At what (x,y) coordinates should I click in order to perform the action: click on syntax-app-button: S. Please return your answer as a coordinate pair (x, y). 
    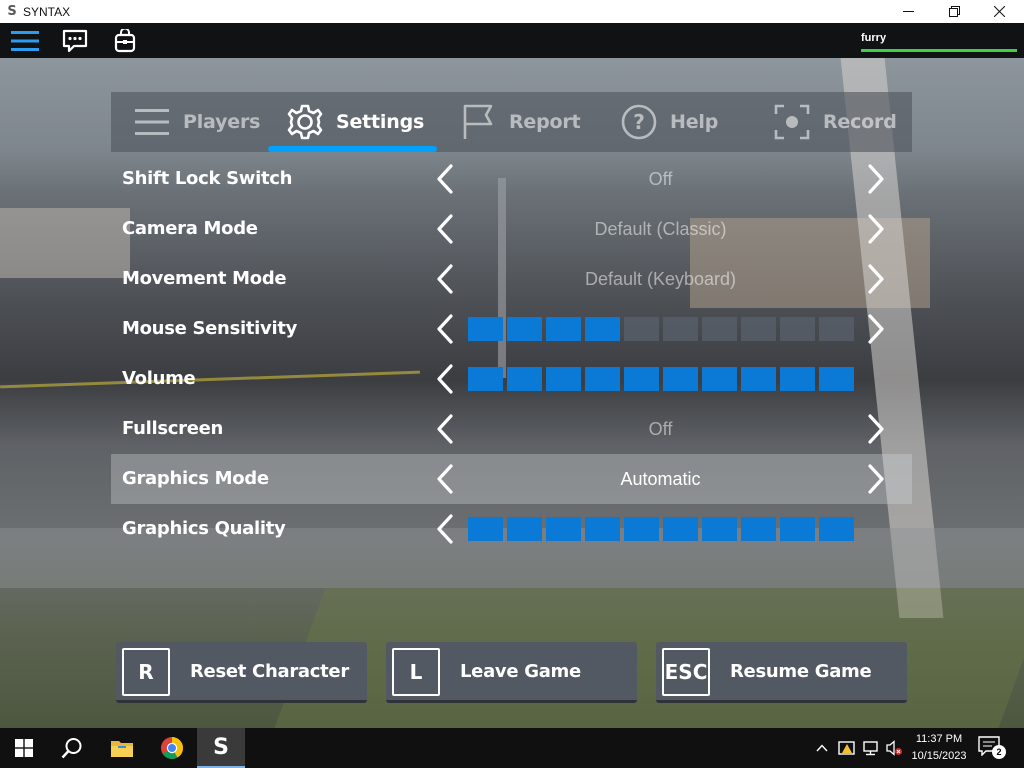
    Looking at the image, I should click on (221, 748).